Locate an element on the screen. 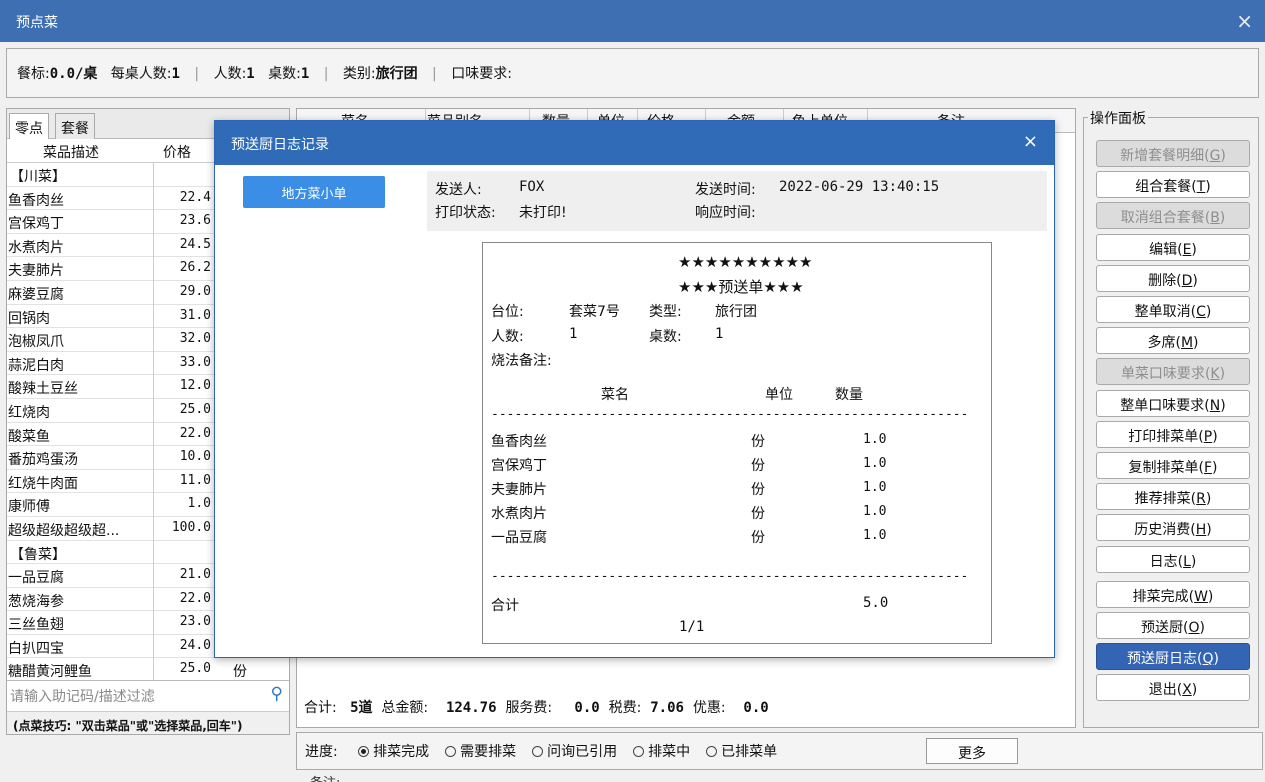 The width and height of the screenshot is (1265, 782). dish-price: 22.4 is located at coordinates (195, 197).